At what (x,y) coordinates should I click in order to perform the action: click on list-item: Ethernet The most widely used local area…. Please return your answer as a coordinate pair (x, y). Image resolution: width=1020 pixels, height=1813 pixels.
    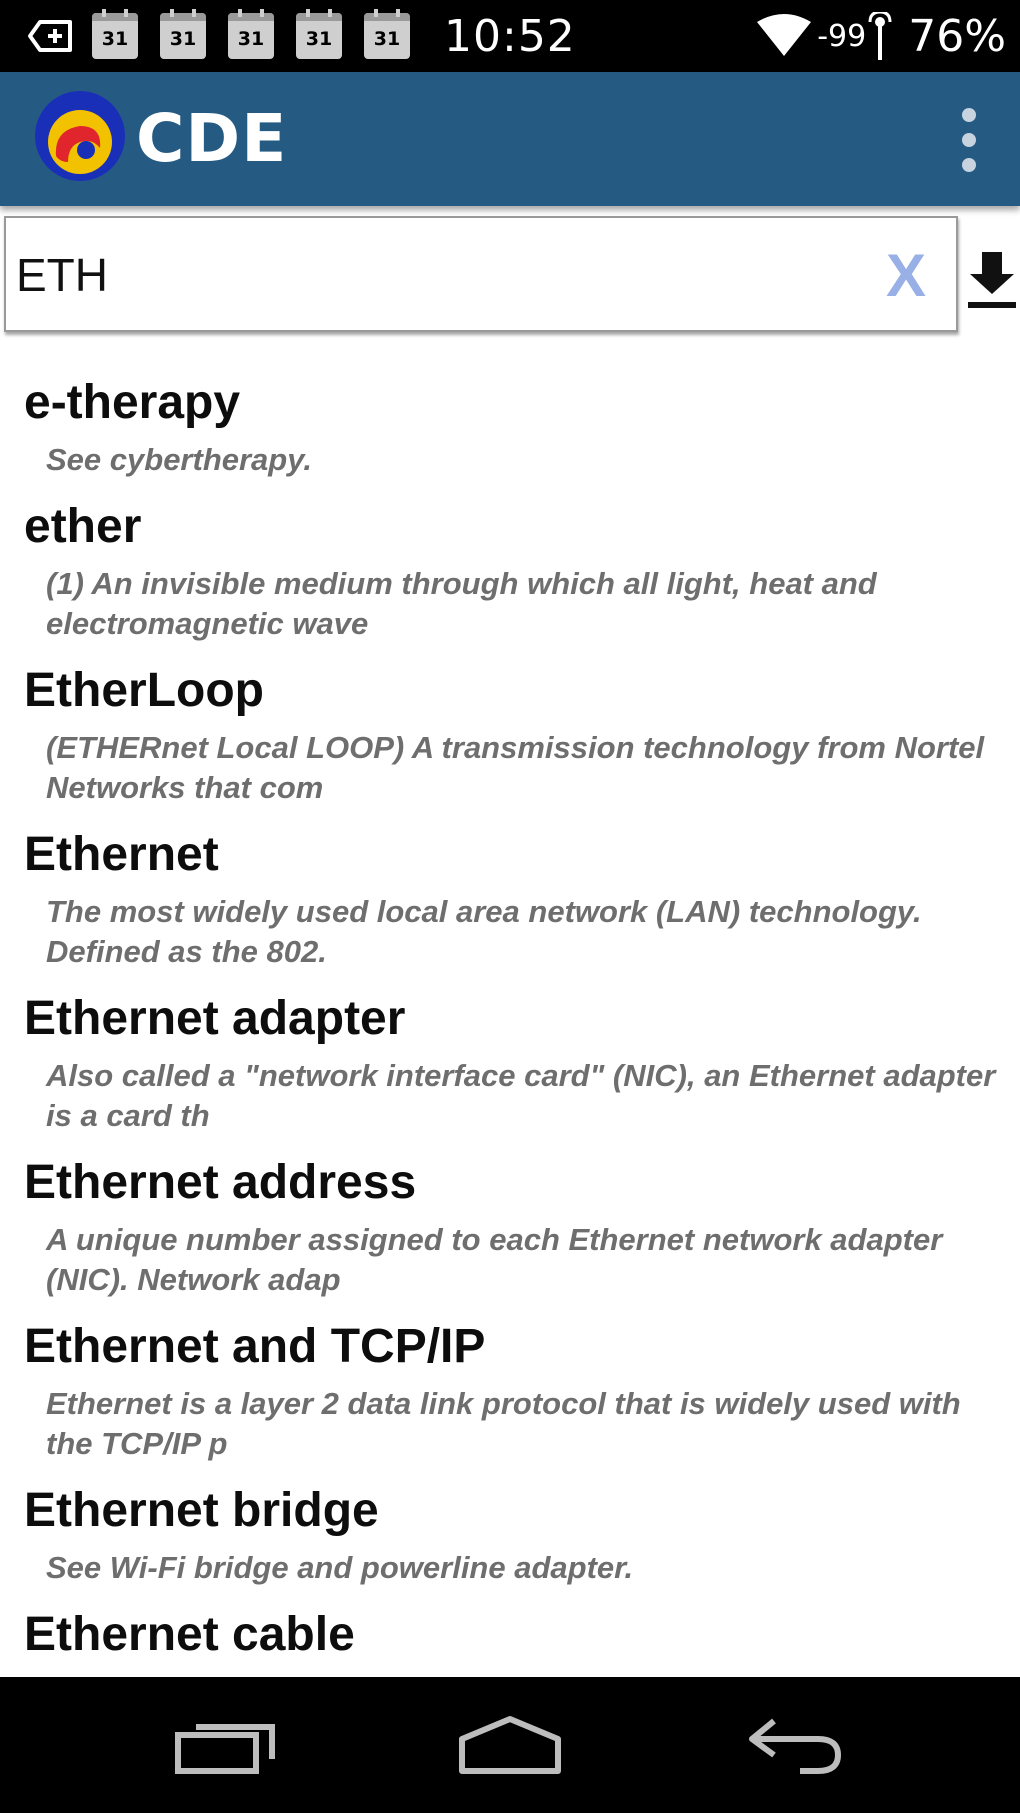
    Looking at the image, I should click on (510, 899).